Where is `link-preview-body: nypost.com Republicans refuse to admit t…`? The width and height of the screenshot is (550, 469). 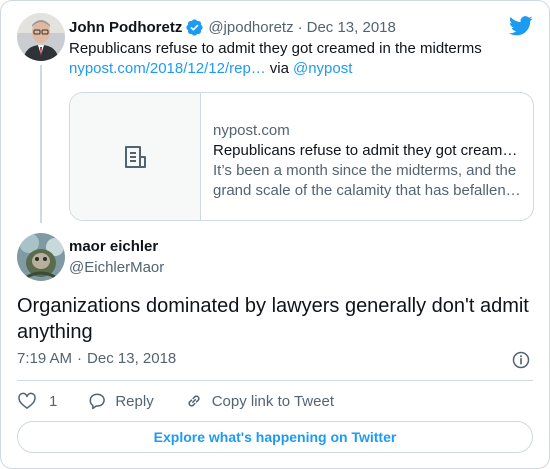
link-preview-body: nypost.com Republicans refuse to admit t… is located at coordinates (368, 161).